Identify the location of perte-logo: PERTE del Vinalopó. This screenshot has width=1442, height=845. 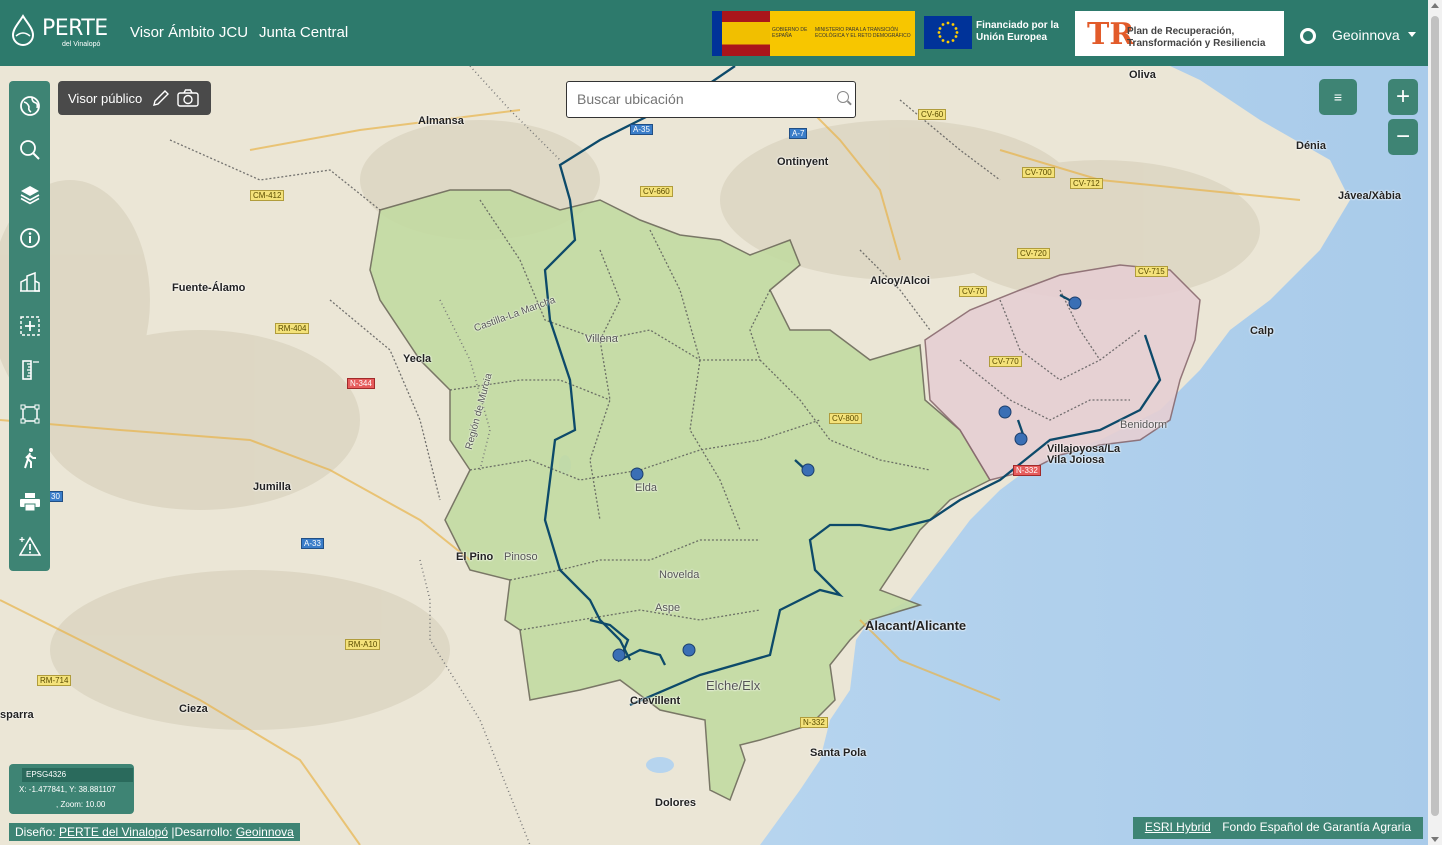
(59, 32).